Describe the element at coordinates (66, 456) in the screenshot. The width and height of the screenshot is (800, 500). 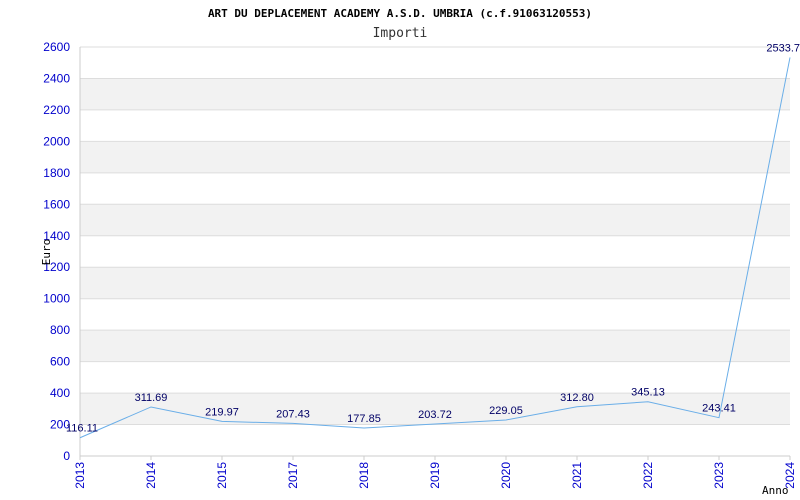
I see `y-tick-label: 0` at that location.